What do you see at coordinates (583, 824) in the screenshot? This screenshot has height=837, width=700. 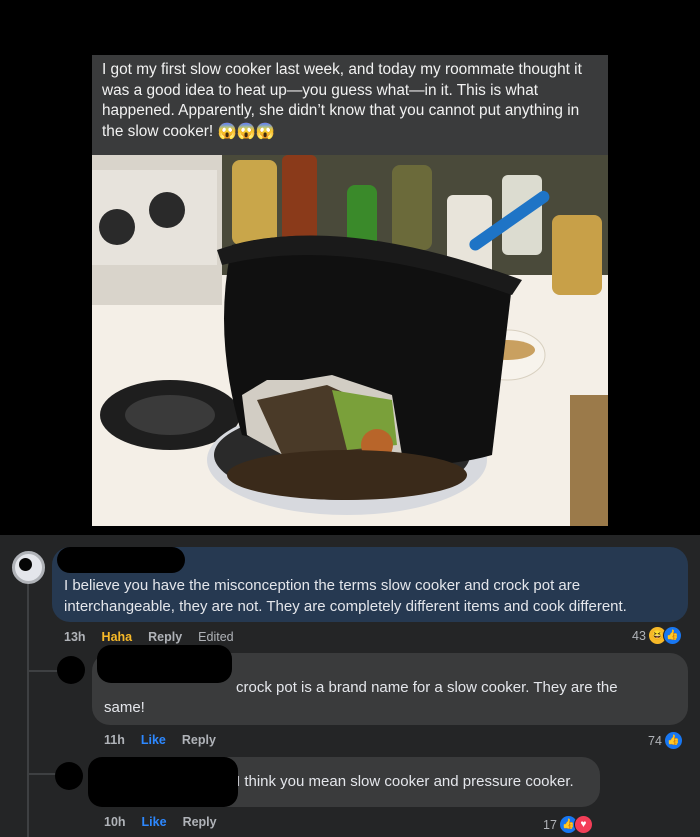 I see `love-icon: ♥` at bounding box center [583, 824].